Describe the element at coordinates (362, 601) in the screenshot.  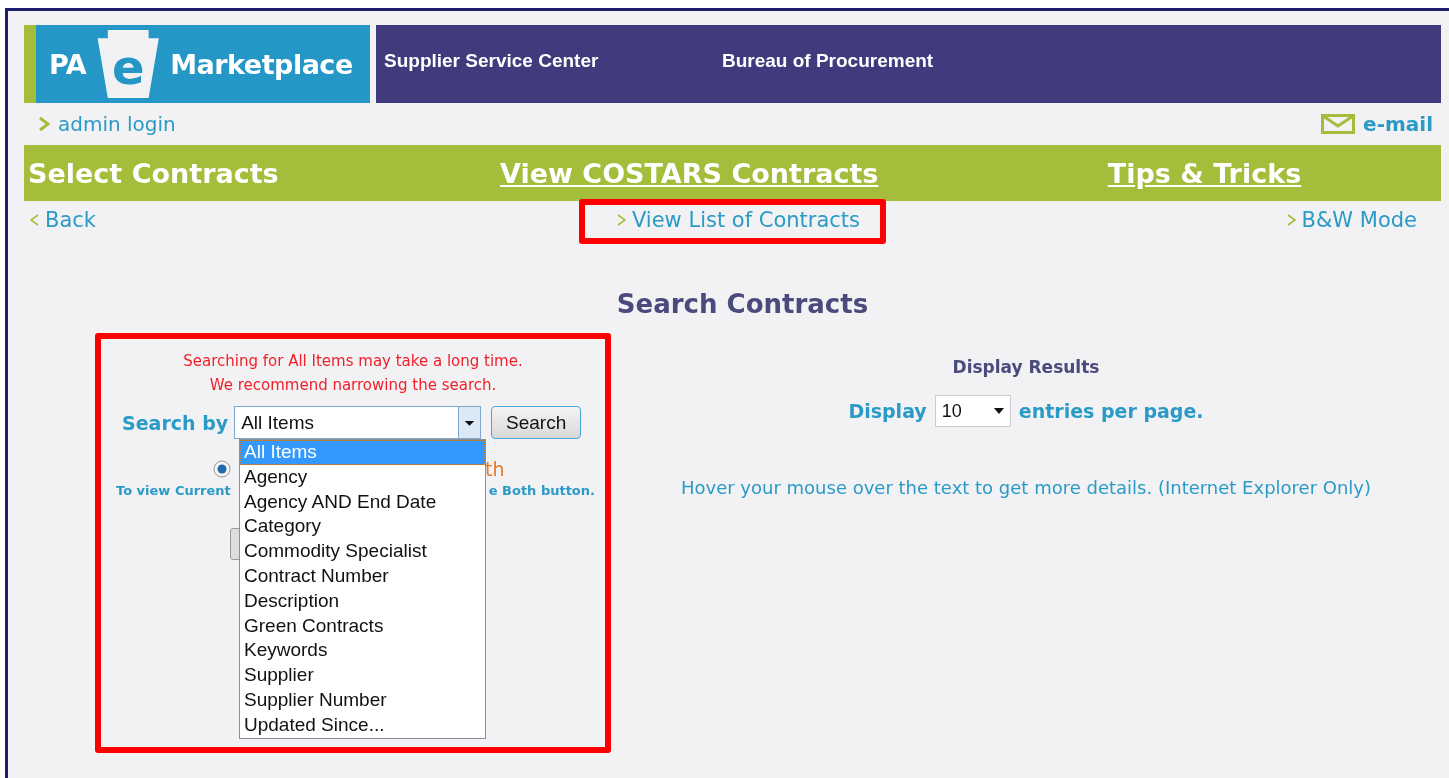
I see `dropdown-option: Description` at that location.